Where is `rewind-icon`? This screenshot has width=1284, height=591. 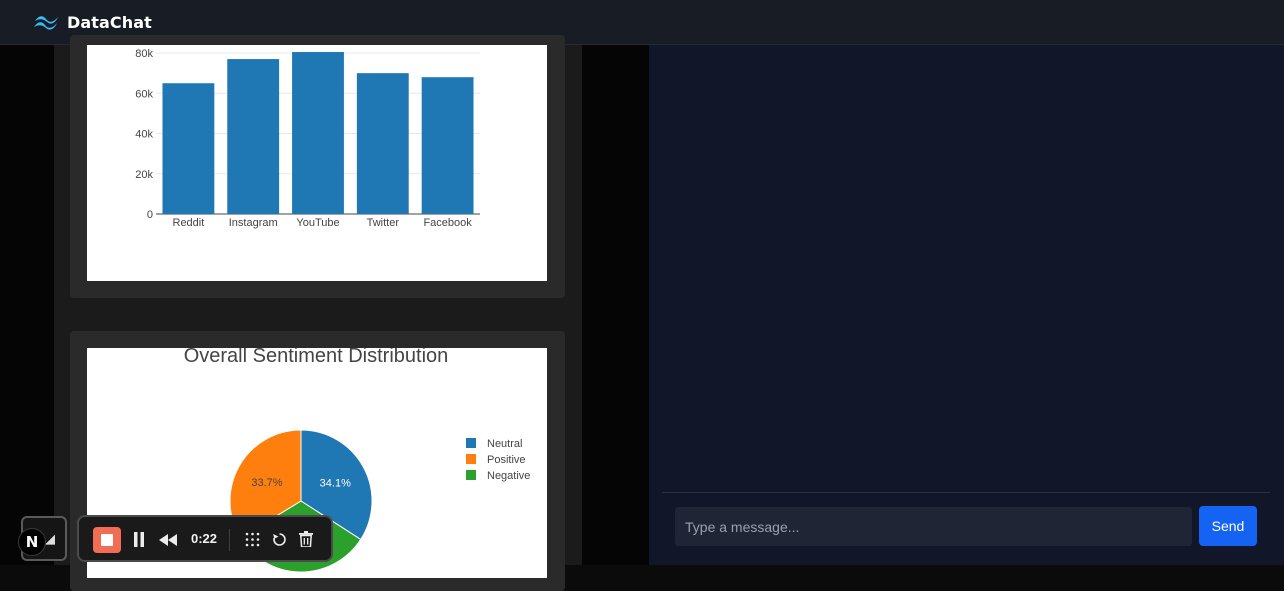 rewind-icon is located at coordinates (168, 540).